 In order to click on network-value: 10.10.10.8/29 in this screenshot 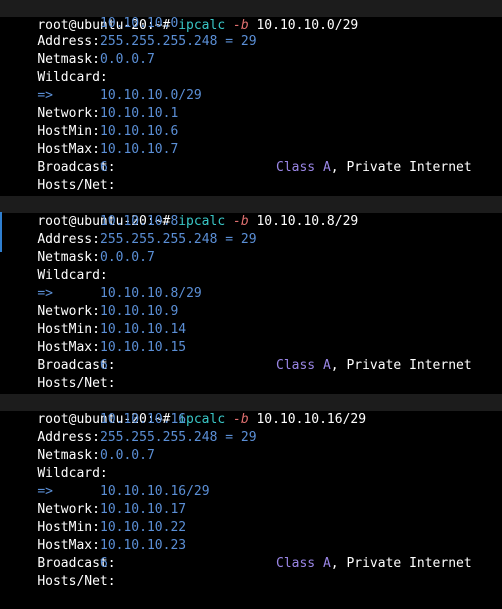, I will do `click(151, 293)`.